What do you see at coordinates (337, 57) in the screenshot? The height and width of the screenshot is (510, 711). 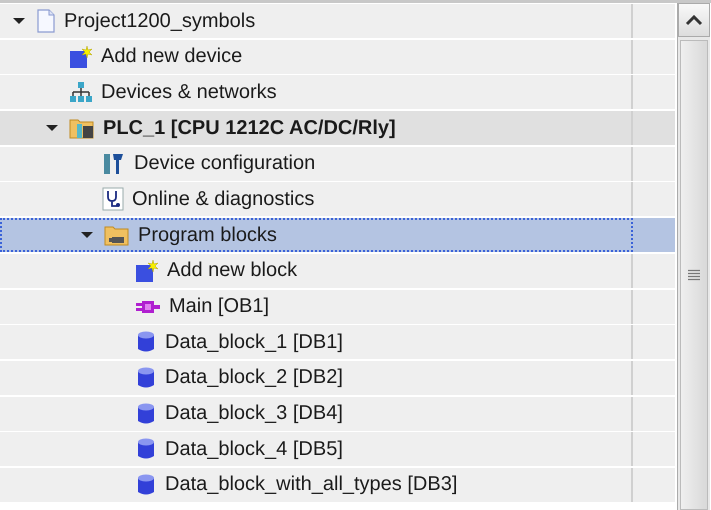 I see `tree-row: Add new device` at bounding box center [337, 57].